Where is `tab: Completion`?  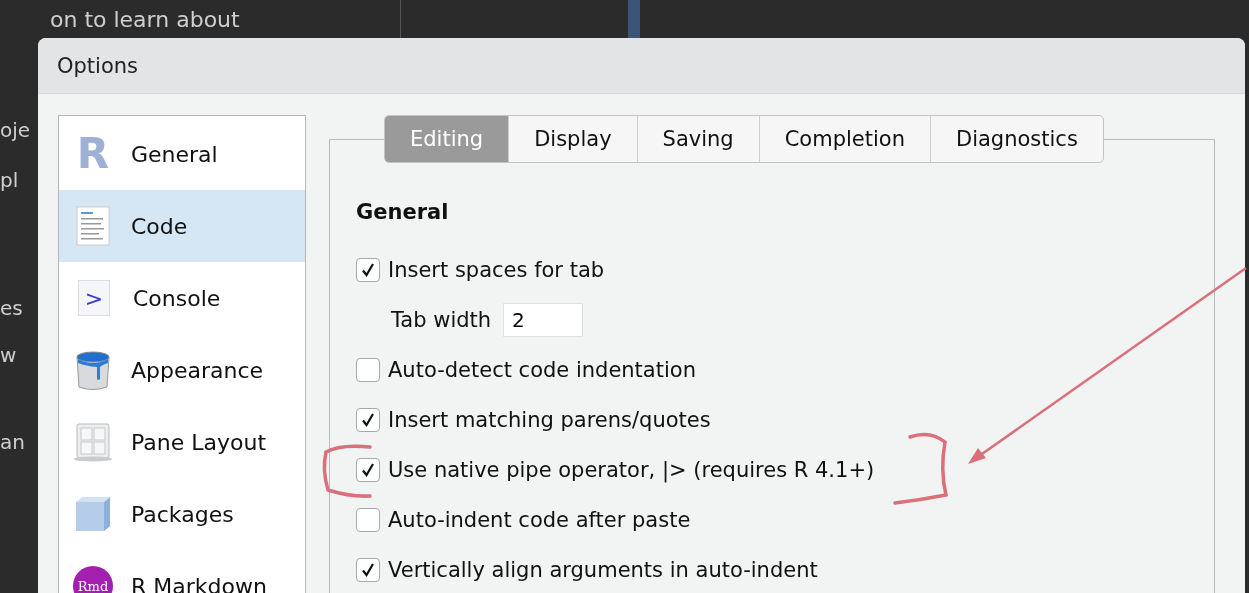 tab: Completion is located at coordinates (844, 139).